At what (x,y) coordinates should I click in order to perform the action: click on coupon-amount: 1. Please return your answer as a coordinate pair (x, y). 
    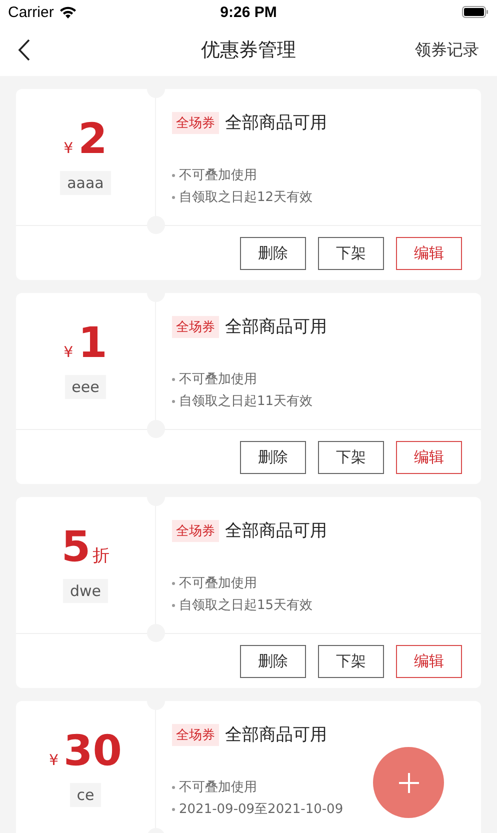
    Looking at the image, I should click on (93, 343).